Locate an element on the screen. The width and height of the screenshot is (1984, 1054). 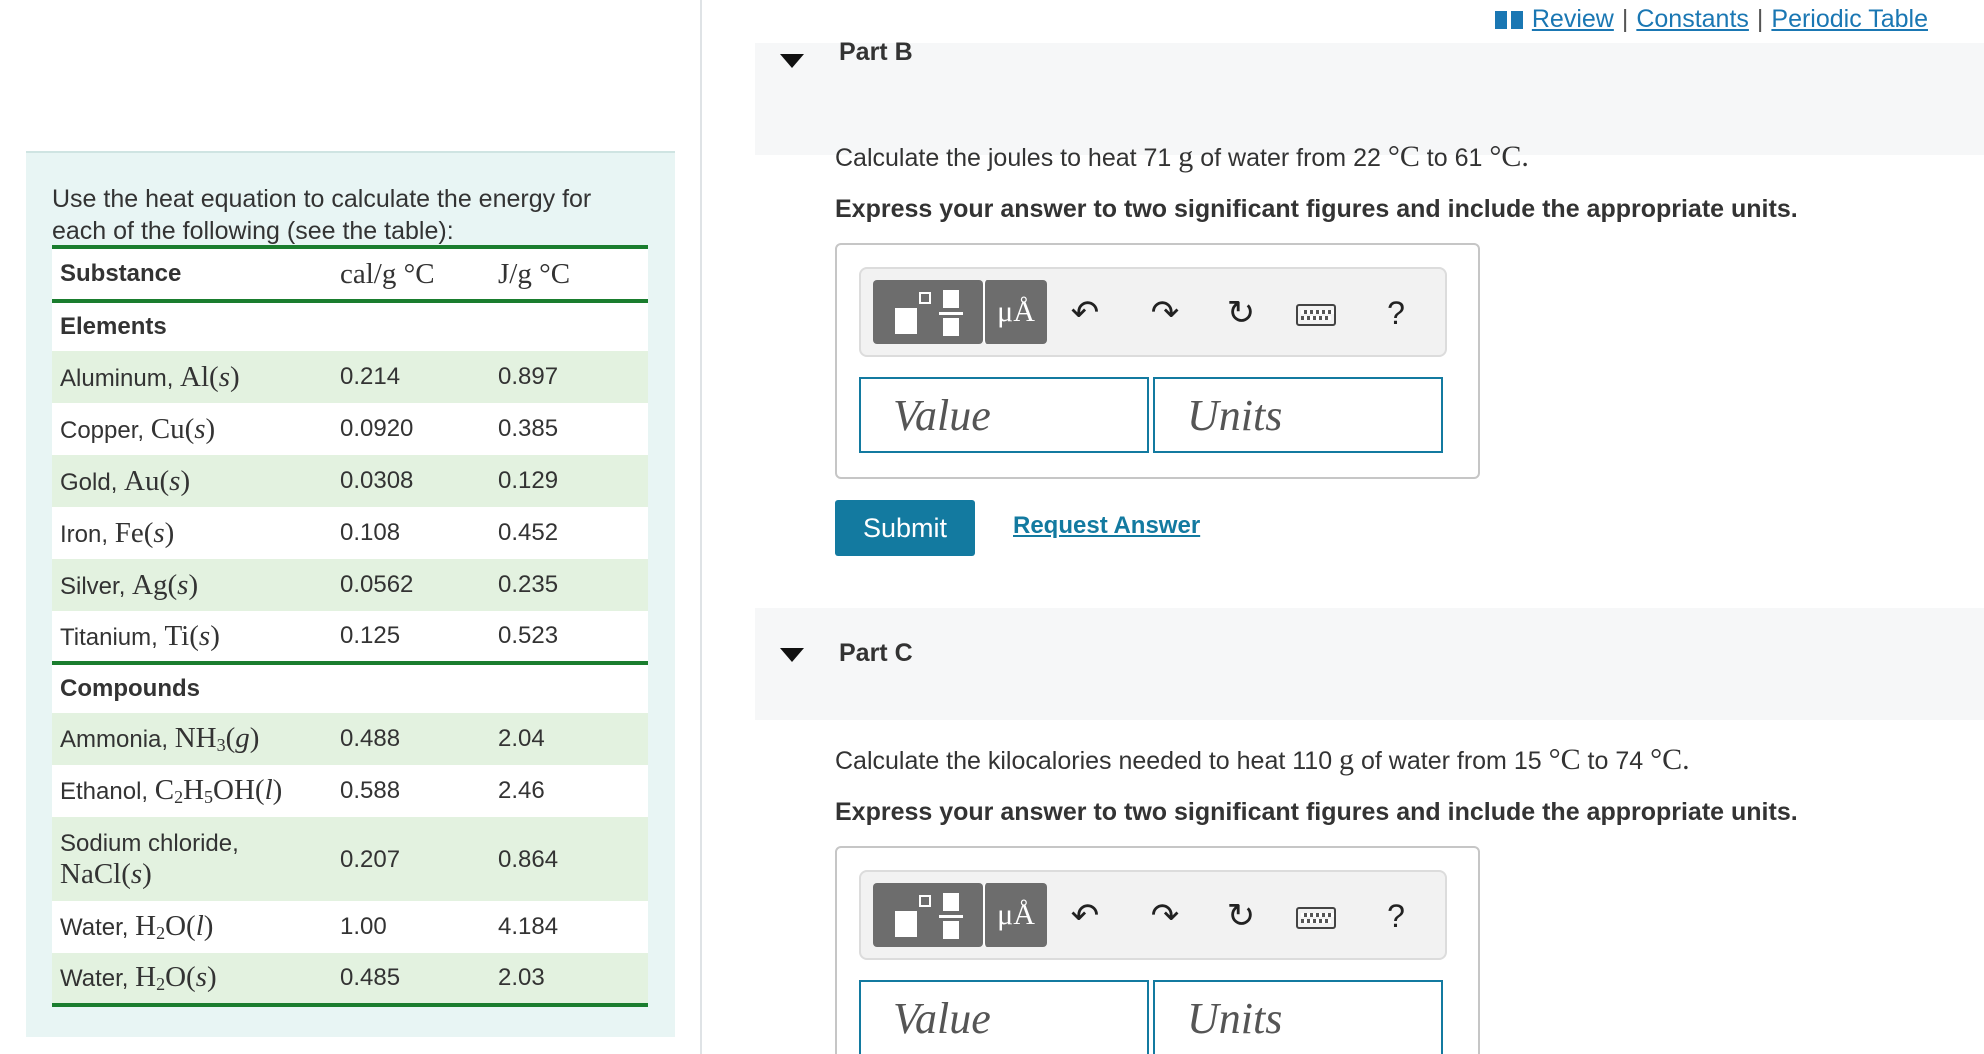
submit-button: Submit is located at coordinates (905, 528).